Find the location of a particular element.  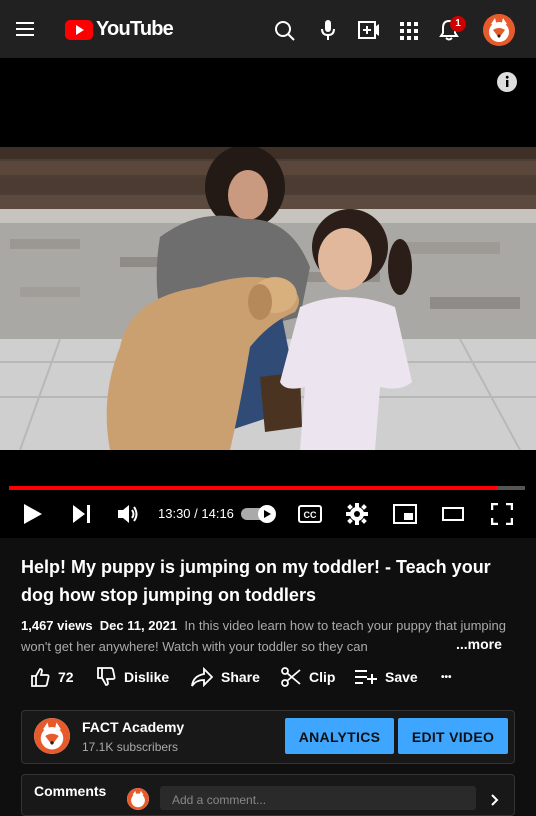

save-label: Save is located at coordinates (401, 677).